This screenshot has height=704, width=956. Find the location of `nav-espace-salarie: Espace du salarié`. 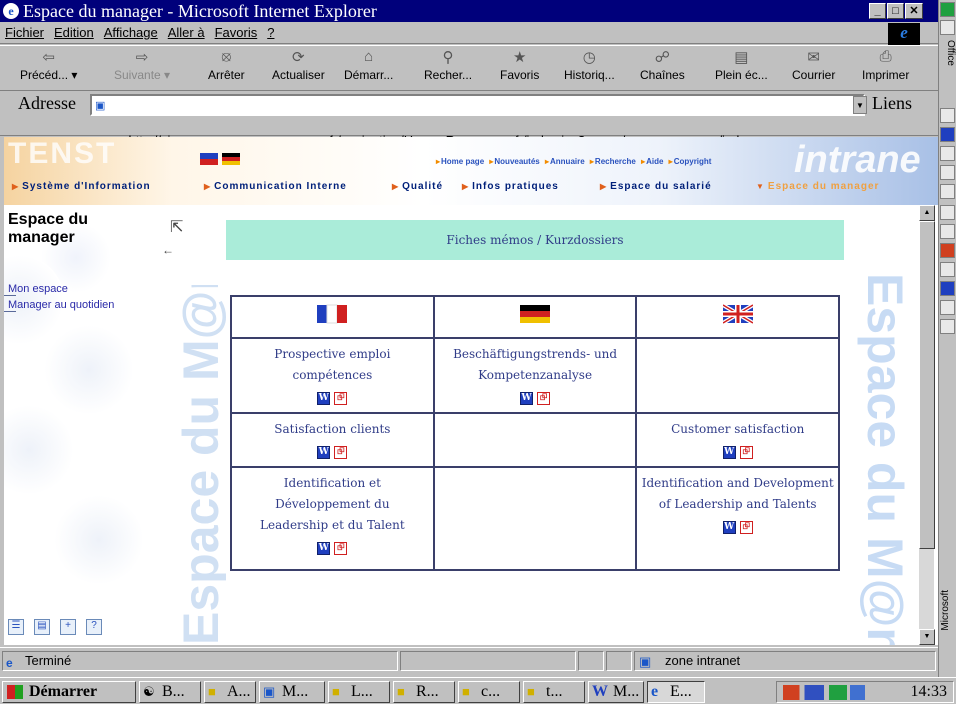

nav-espace-salarie: Espace du salarié is located at coordinates (656, 186).